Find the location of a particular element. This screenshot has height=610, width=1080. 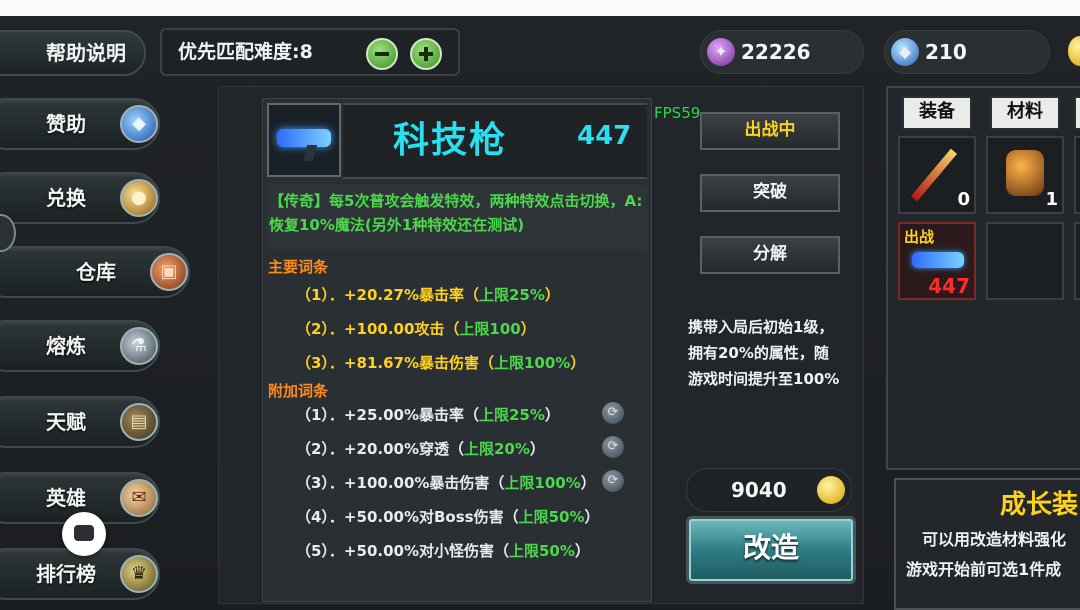

main-stats-title: 主要词条 is located at coordinates (298, 267).